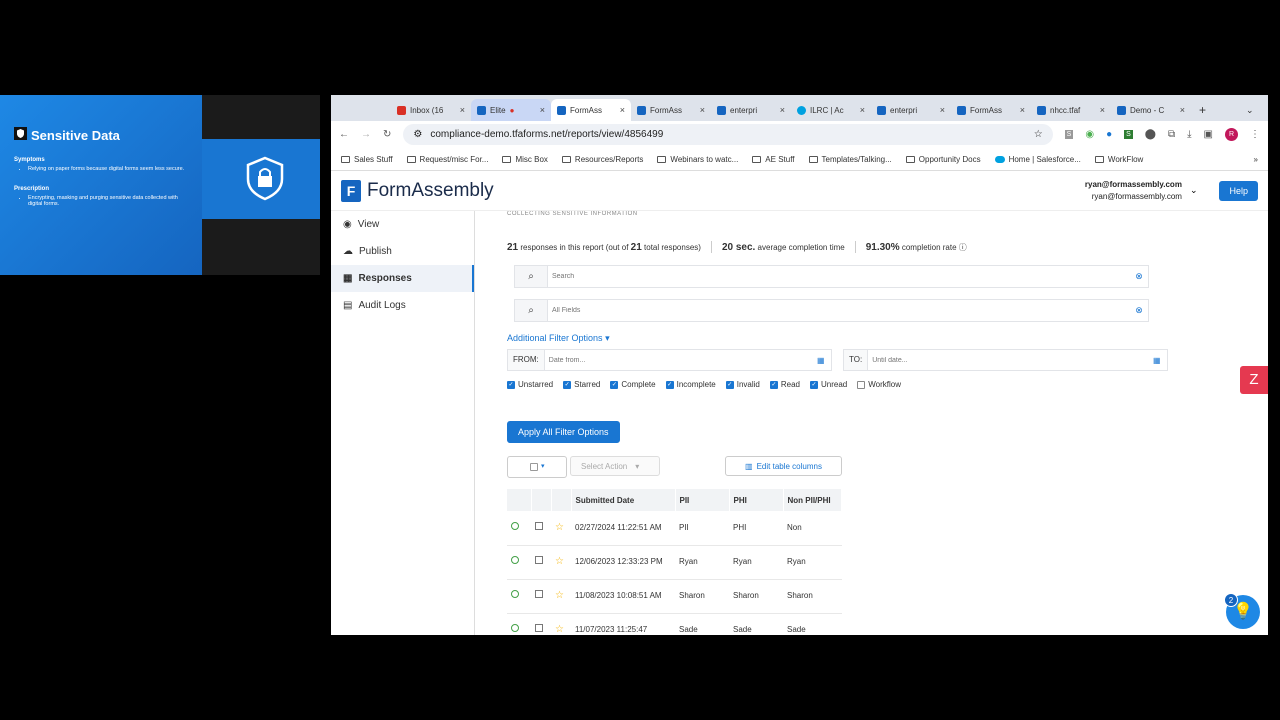 The height and width of the screenshot is (720, 1280). Describe the element at coordinates (742, 384) in the screenshot. I see `filter-invalid: ✓ Invalid` at that location.